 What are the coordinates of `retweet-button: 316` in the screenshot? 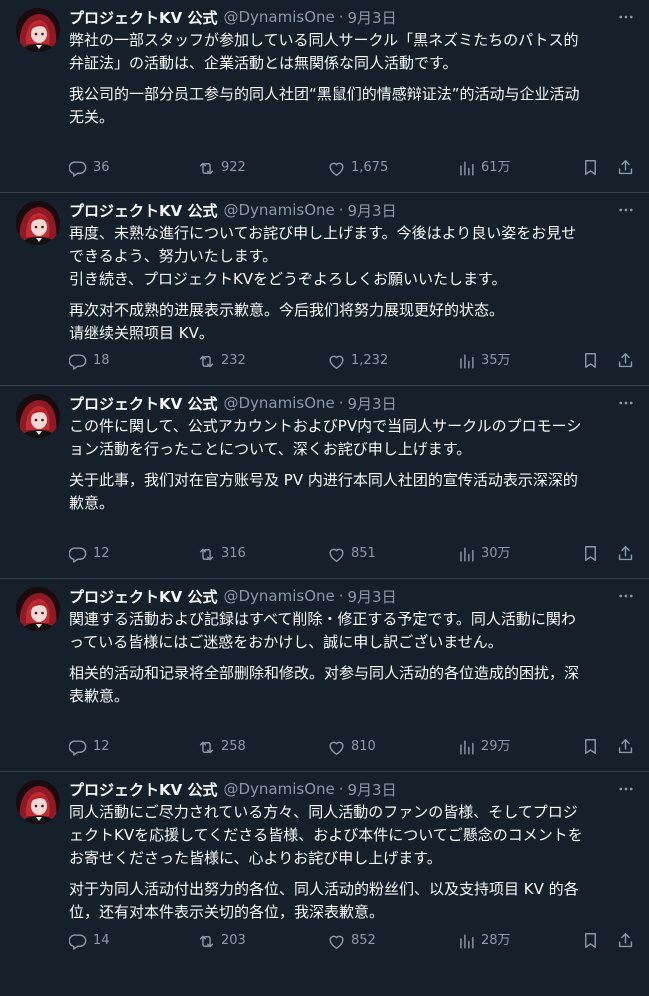 It's located at (221, 554).